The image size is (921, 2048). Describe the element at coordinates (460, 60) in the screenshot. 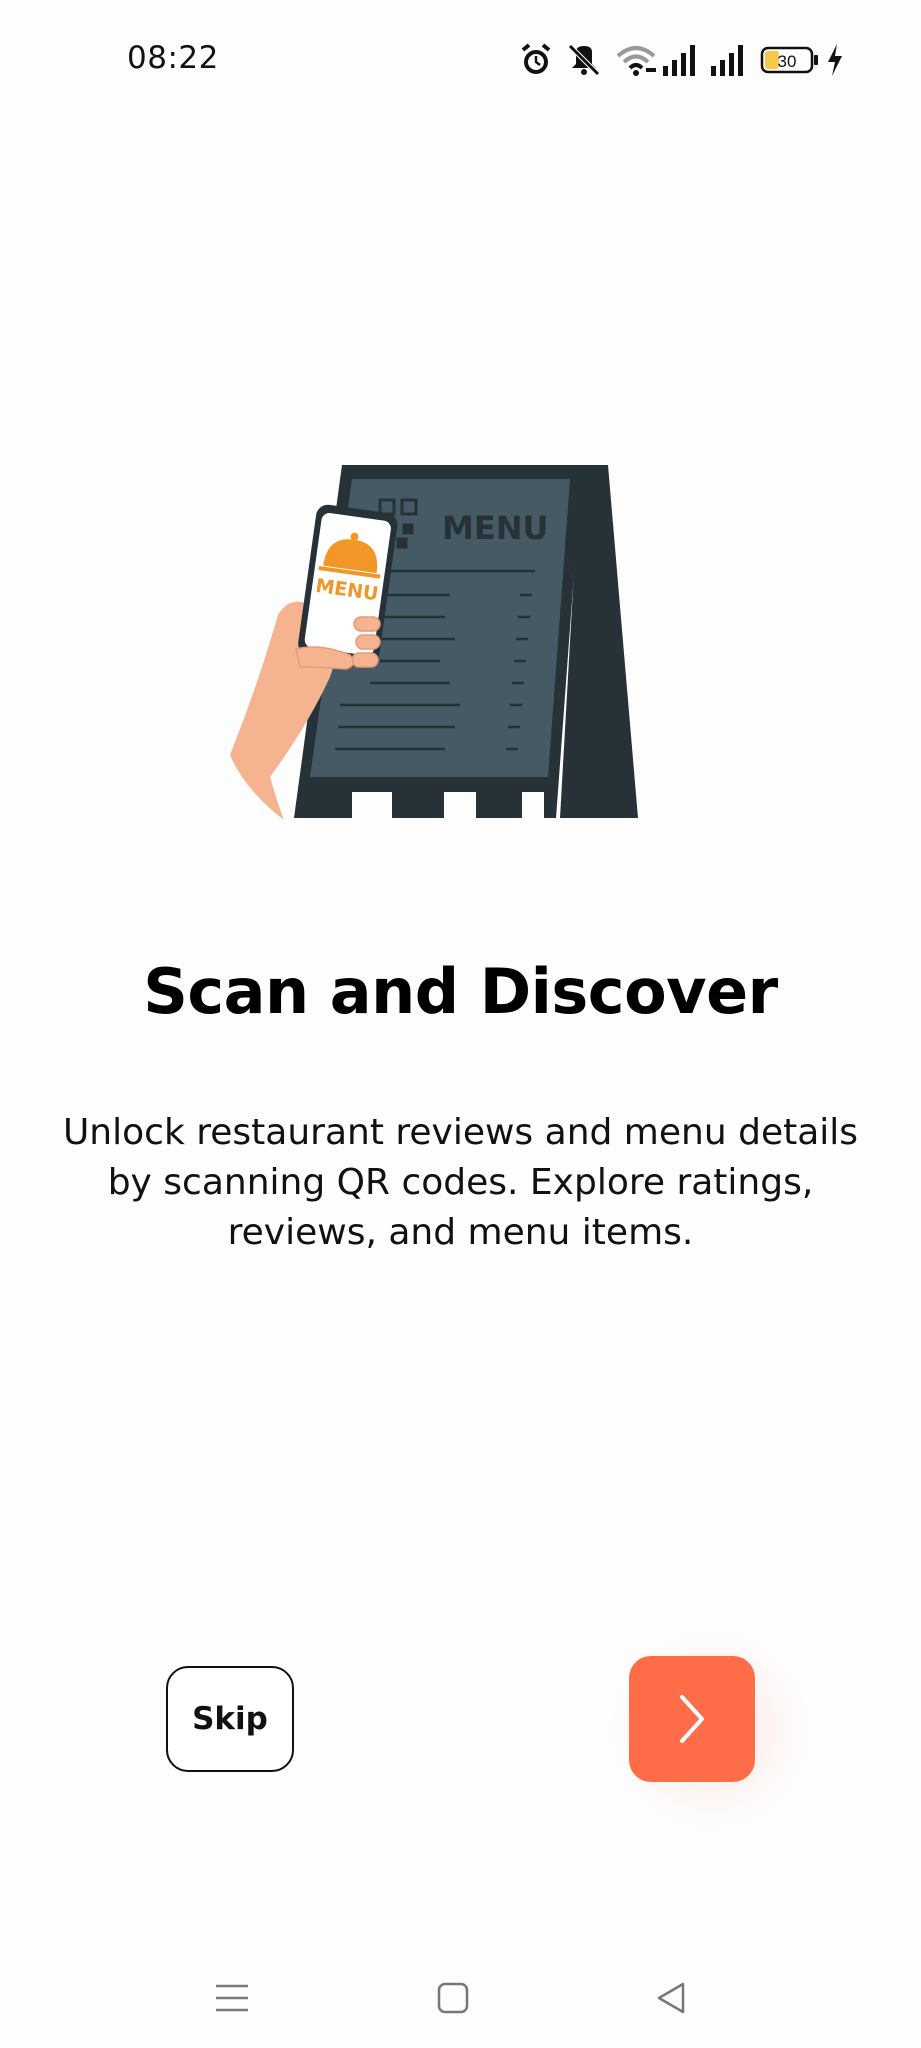

I see `status-bar: 08:22 30` at that location.